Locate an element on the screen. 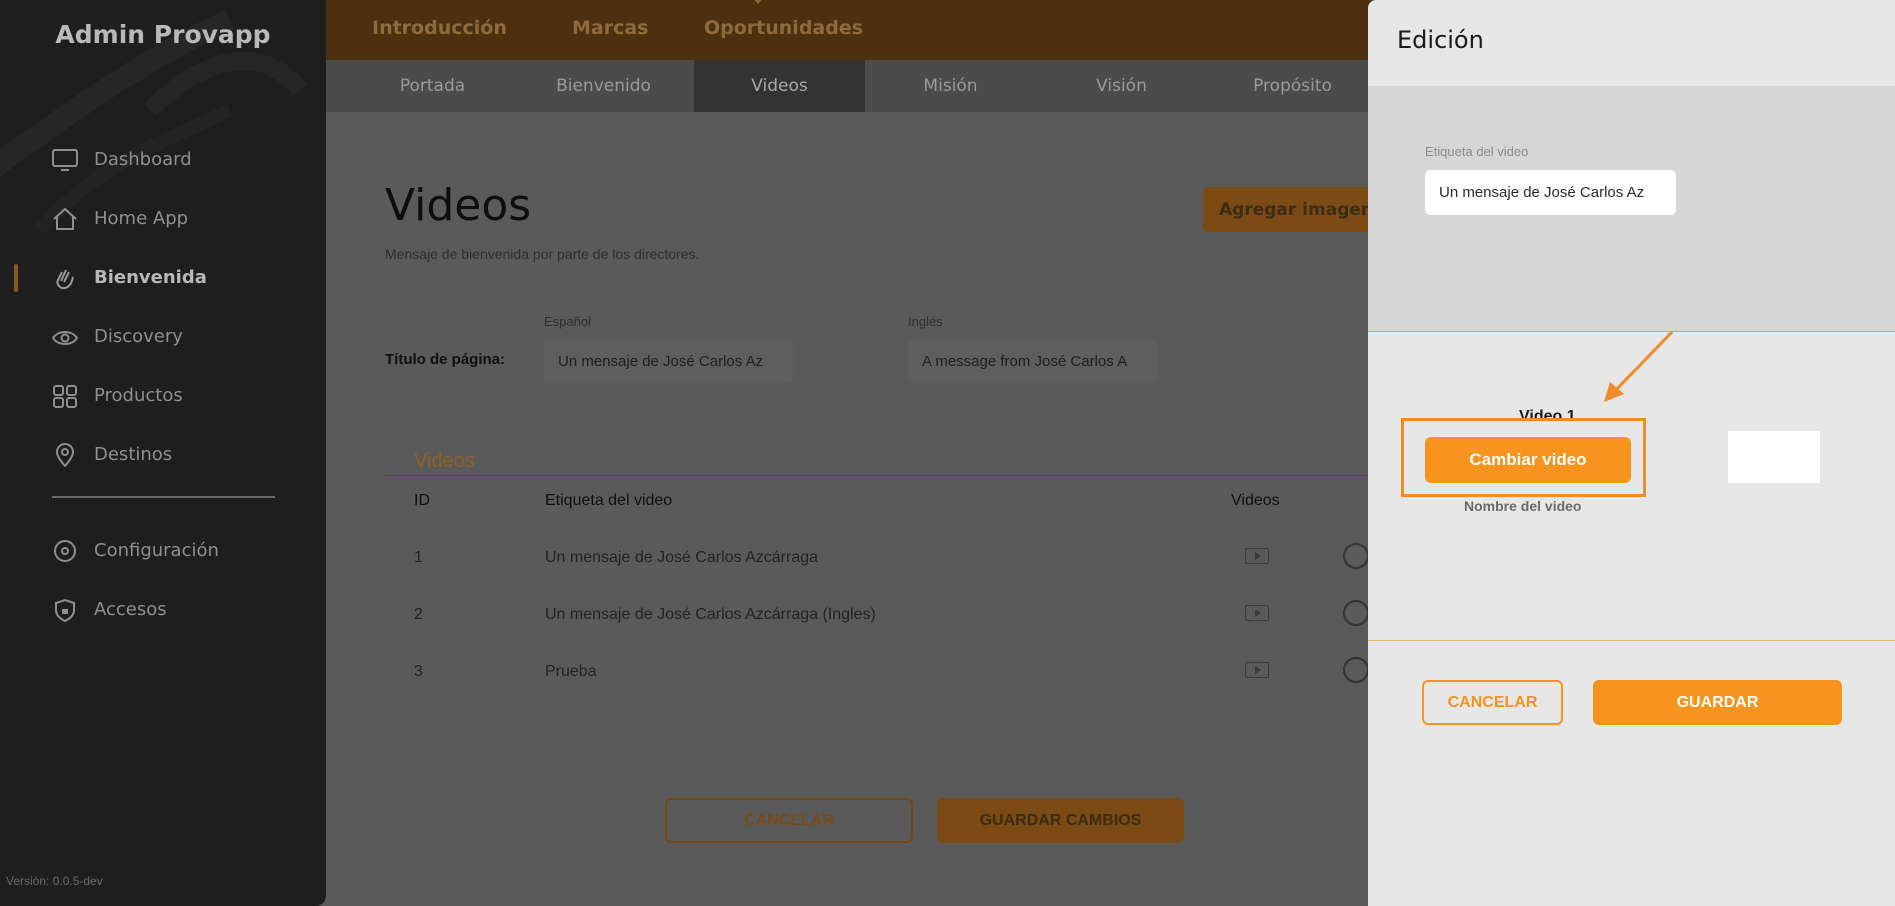 Image resolution: width=1895 pixels, height=906 pixels. sidebar-item-label: Productos is located at coordinates (138, 395).